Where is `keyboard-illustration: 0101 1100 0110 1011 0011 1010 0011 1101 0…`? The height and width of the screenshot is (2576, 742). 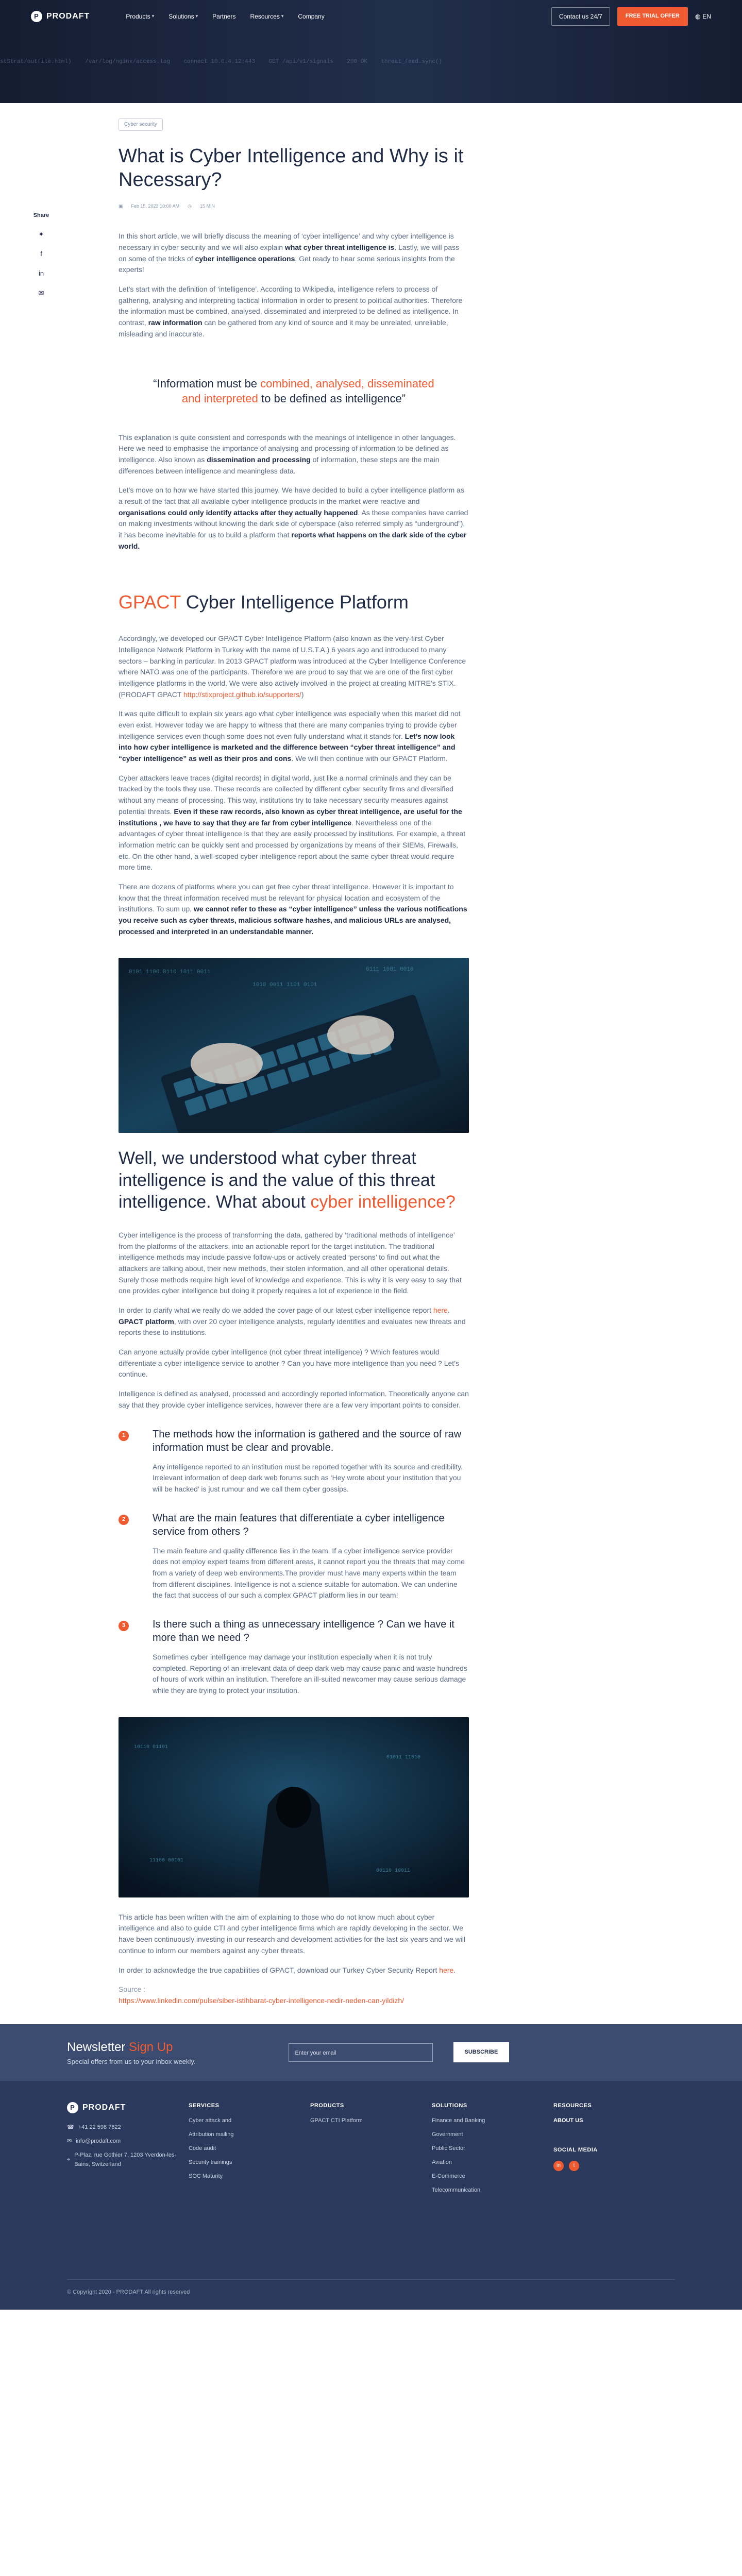 keyboard-illustration: 0101 1100 0110 1011 0011 1010 0011 1101 0… is located at coordinates (294, 1045).